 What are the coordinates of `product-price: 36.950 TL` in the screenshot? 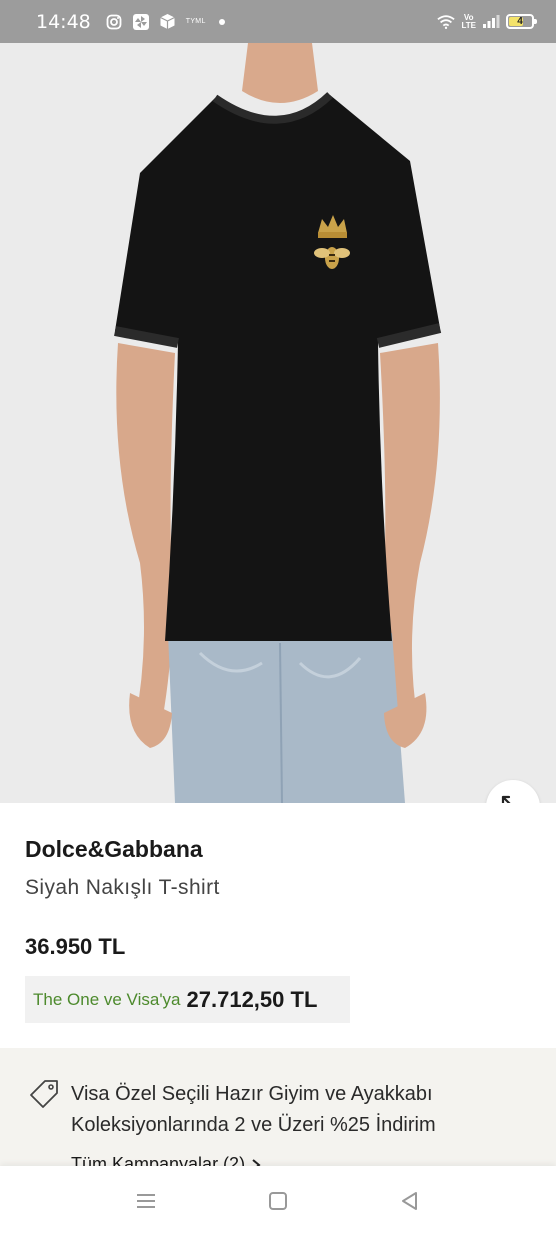 It's located at (75, 946).